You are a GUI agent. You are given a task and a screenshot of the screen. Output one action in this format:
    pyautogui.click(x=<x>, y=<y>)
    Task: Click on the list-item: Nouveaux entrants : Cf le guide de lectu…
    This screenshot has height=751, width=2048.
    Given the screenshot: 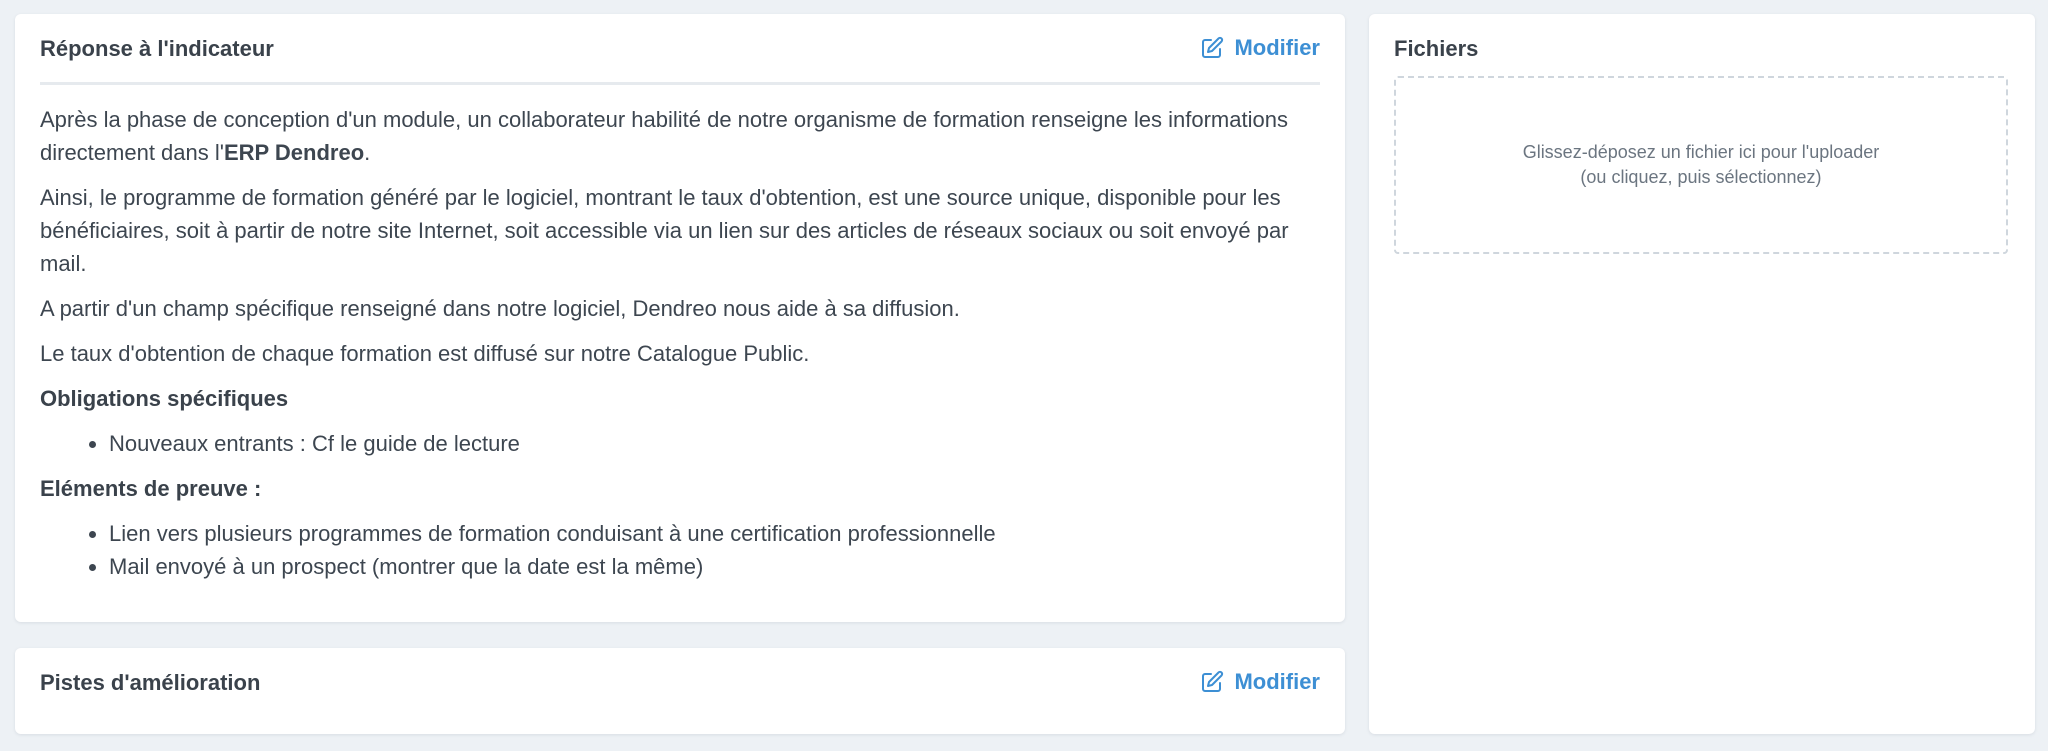 What is the action you would take?
    pyautogui.click(x=714, y=443)
    